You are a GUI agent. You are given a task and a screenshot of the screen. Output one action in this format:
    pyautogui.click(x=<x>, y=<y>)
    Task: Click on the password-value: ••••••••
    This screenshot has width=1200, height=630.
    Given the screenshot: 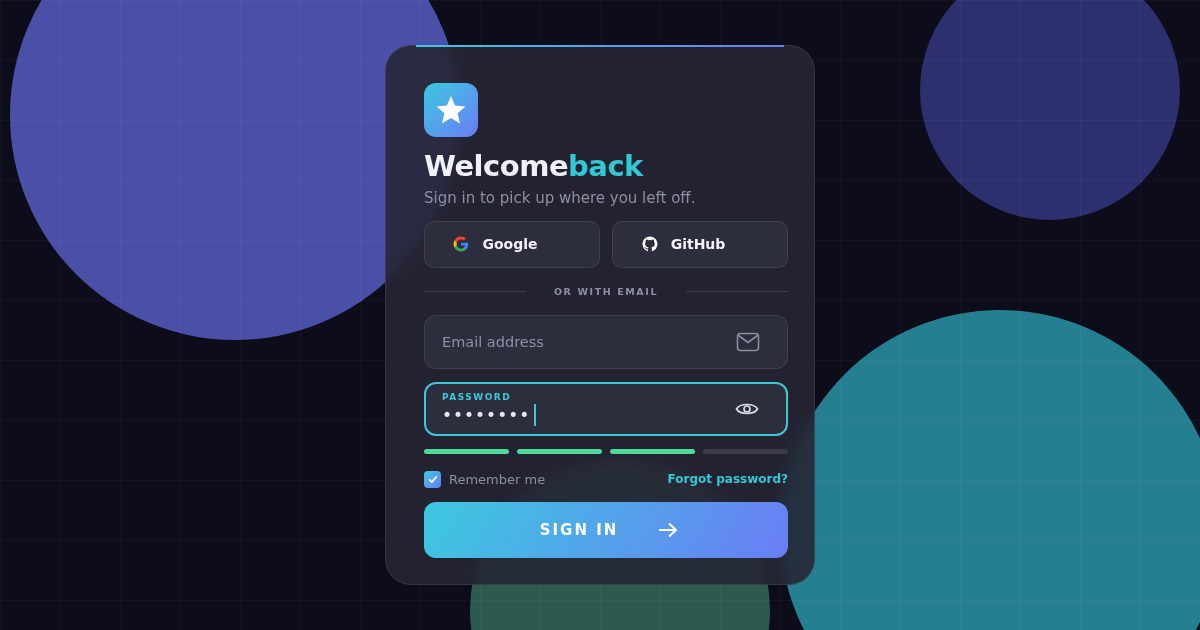 What is the action you would take?
    pyautogui.click(x=486, y=414)
    